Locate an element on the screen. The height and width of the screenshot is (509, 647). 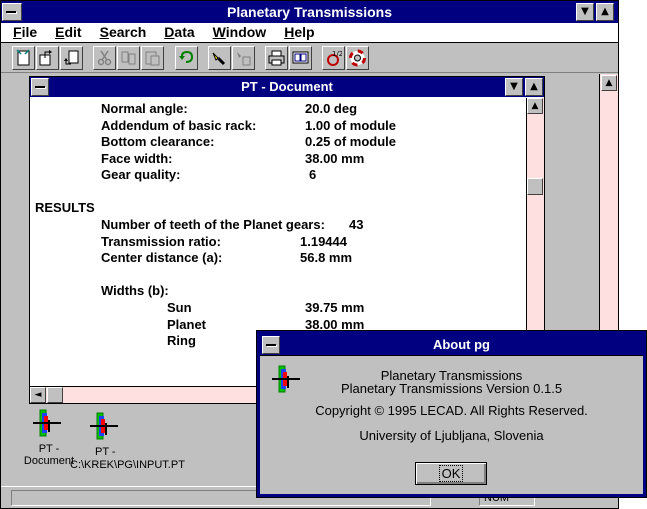
document-title-bar: PT - Document ▼ ▲ is located at coordinates (287, 87).